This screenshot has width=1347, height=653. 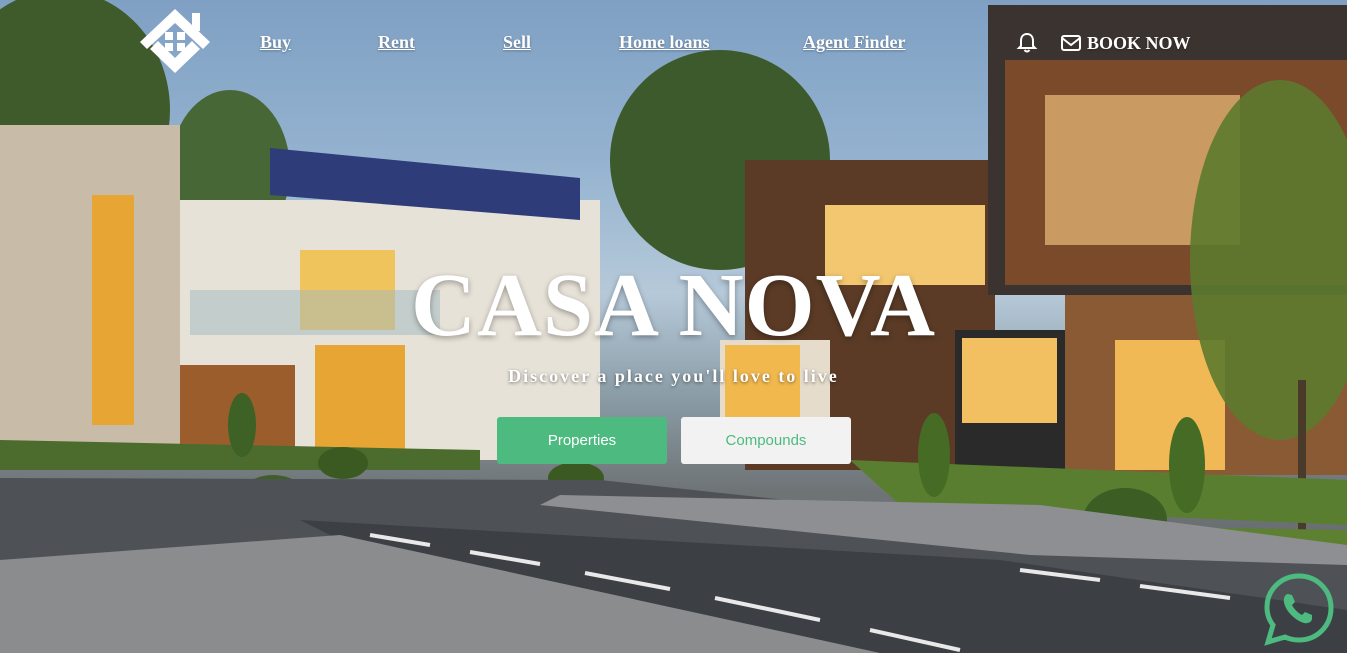 What do you see at coordinates (1071, 43) in the screenshot?
I see `envelope-icon` at bounding box center [1071, 43].